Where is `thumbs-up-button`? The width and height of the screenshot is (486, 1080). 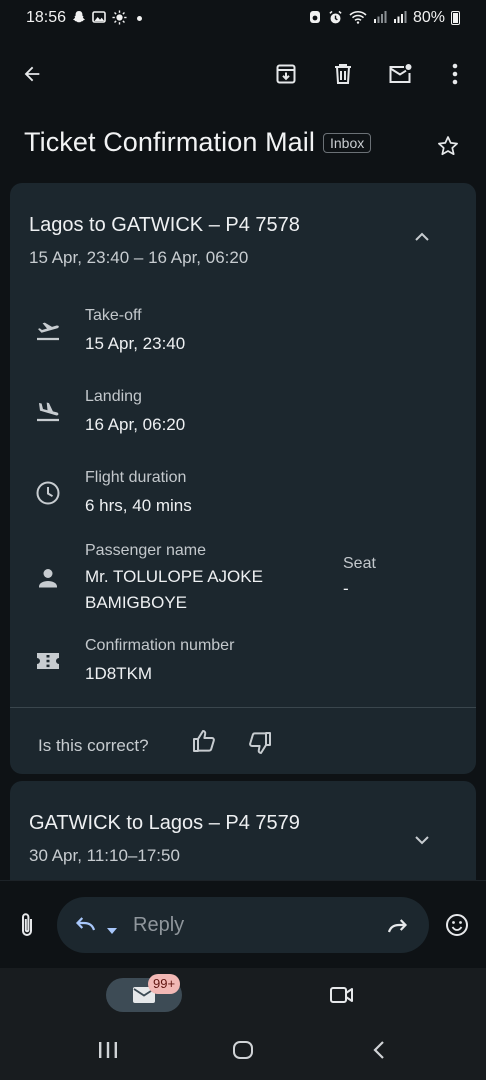
thumbs-up-button is located at coordinates (204, 743).